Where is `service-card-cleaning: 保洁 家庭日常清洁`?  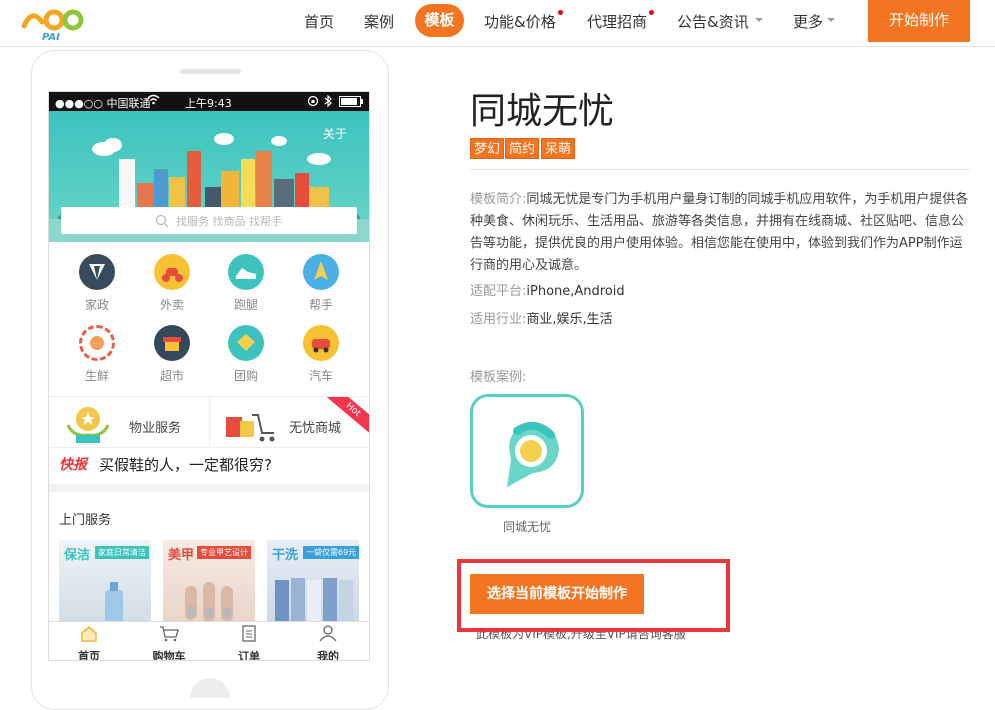 service-card-cleaning: 保洁 家庭日常清洁 is located at coordinates (105, 585).